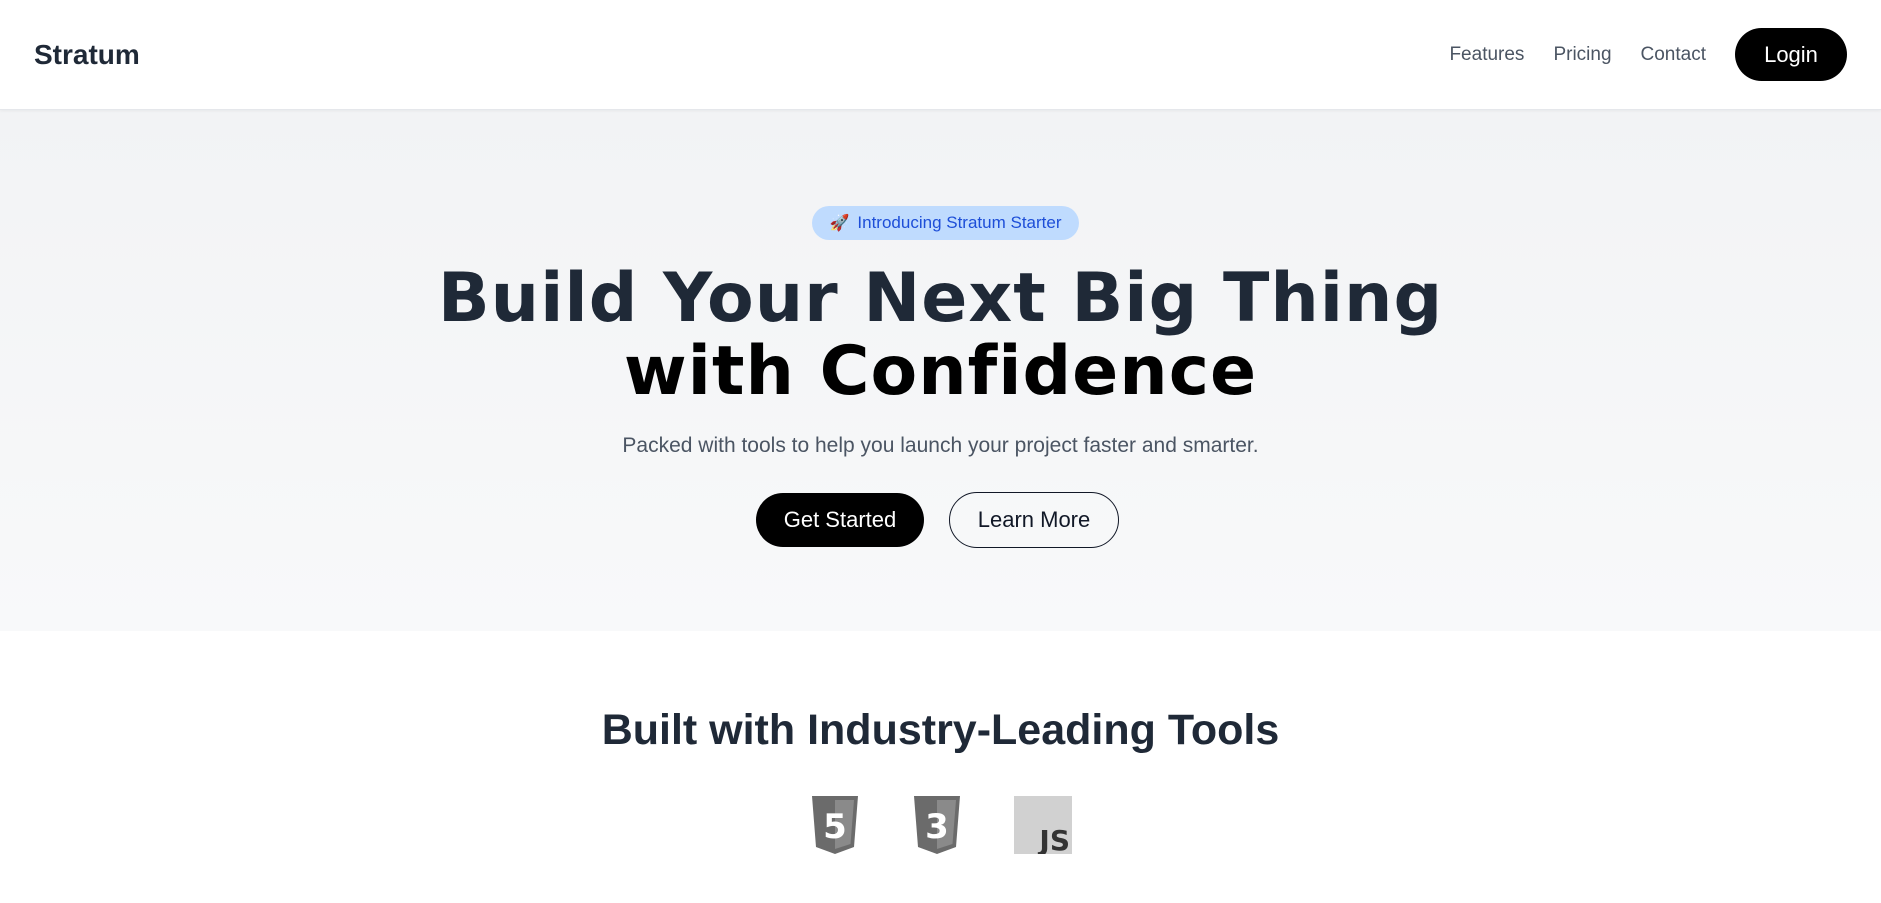 This screenshot has width=1881, height=903. I want to click on javascript-icon-label: JS, so click(1053, 839).